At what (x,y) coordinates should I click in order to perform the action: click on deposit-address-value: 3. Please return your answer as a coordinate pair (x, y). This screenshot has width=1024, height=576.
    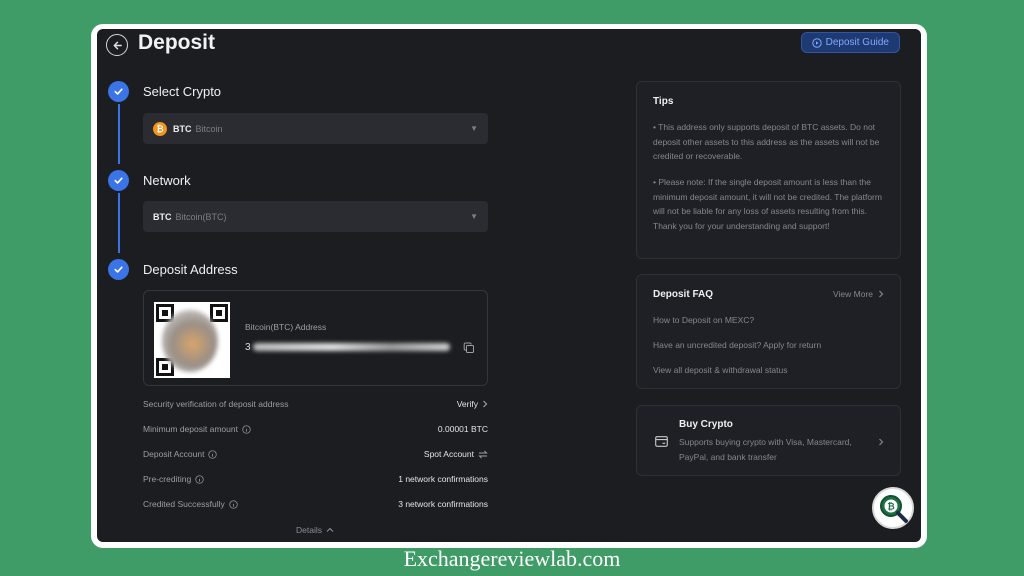
    Looking at the image, I should click on (347, 347).